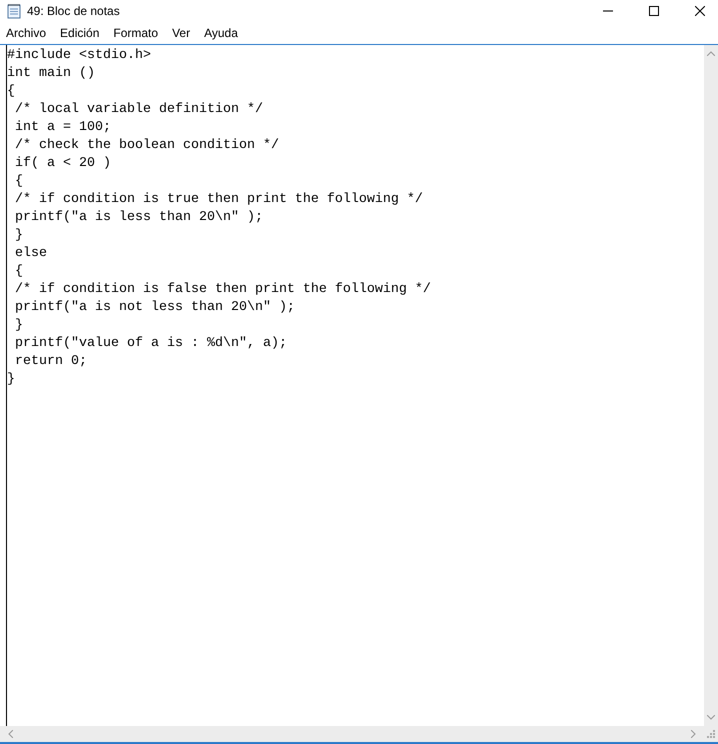  Describe the element at coordinates (711, 53) in the screenshot. I see `scroll-up-icon` at that location.